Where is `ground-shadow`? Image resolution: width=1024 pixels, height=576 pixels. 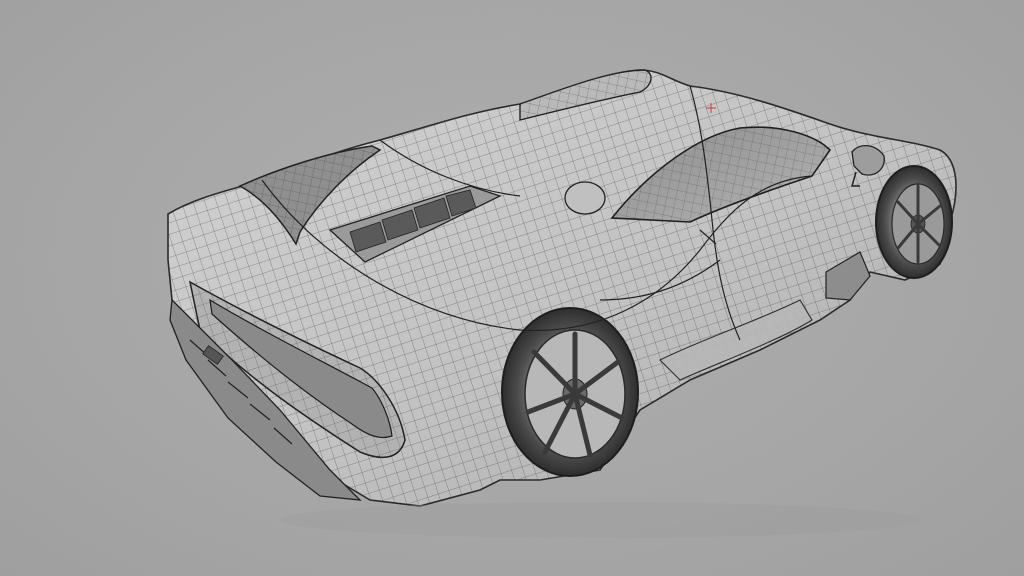 ground-shadow is located at coordinates (600, 520).